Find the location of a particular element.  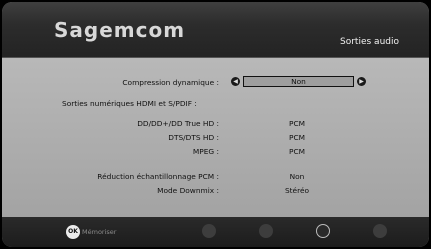

digital-outputs-label: Sorties numériques HDMI et S/PDIF : is located at coordinates (129, 103).